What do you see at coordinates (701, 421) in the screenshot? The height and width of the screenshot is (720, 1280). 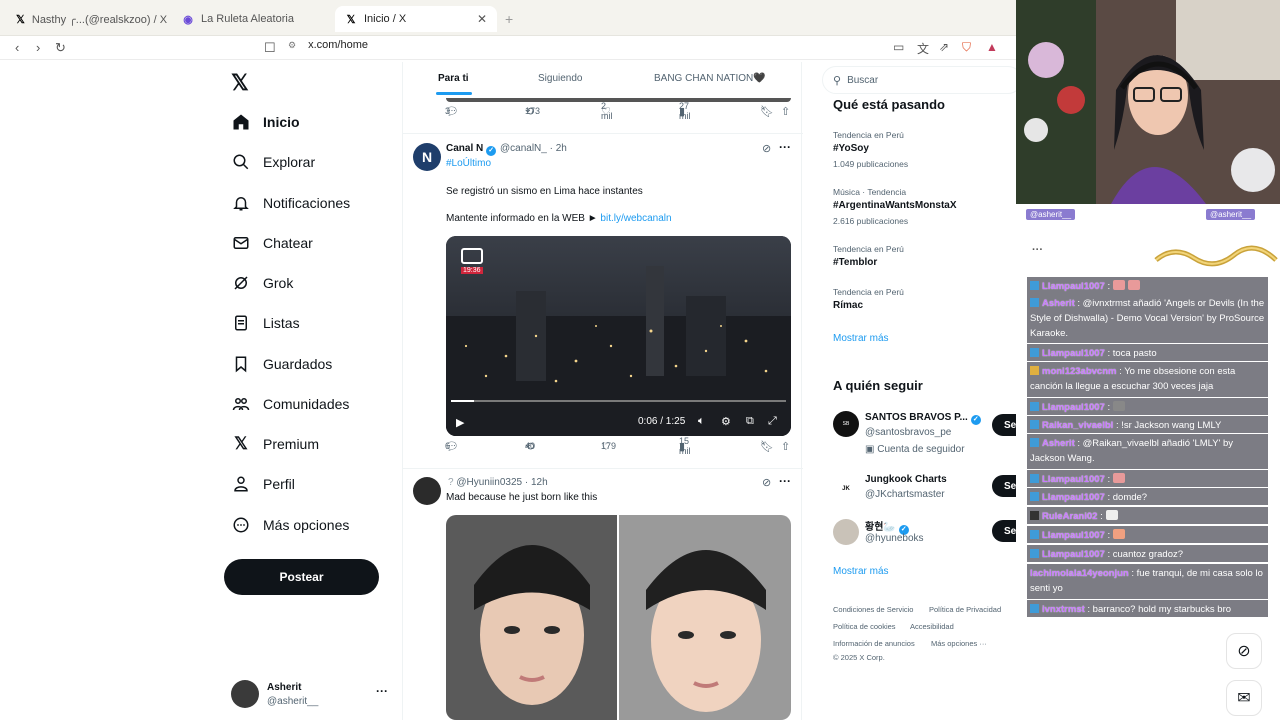 I see `volume-icon: 🔈︎` at bounding box center [701, 421].